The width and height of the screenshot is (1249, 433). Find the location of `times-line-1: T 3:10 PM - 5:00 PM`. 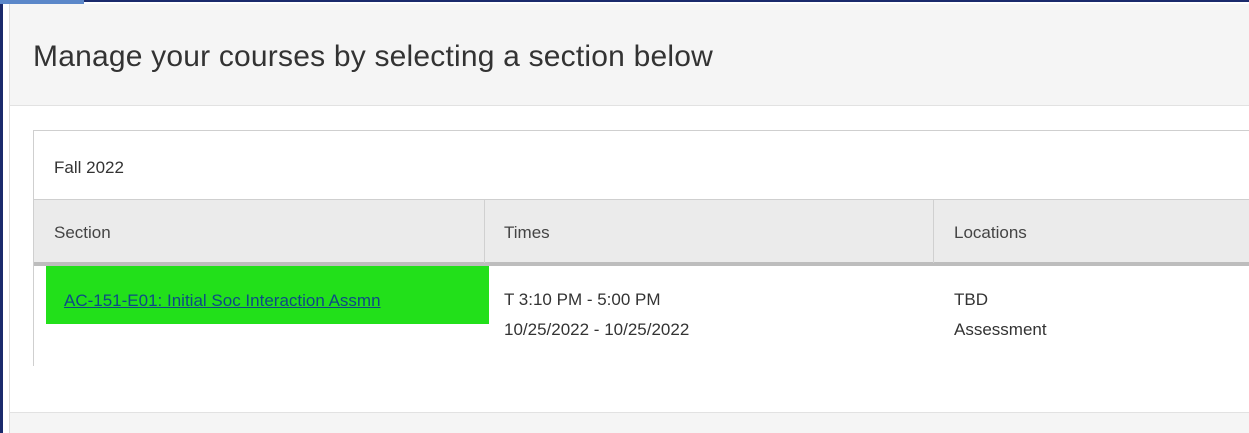

times-line-1: T 3:10 PM - 5:00 PM is located at coordinates (582, 299).